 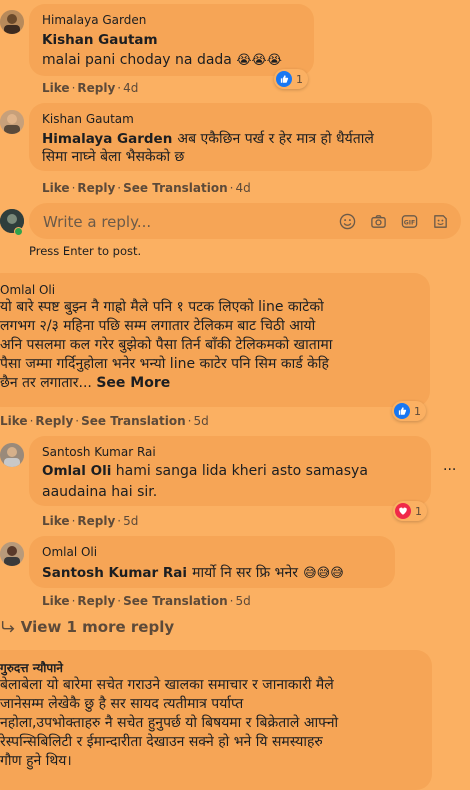 I want to click on emoji-icon, so click(x=347, y=221).